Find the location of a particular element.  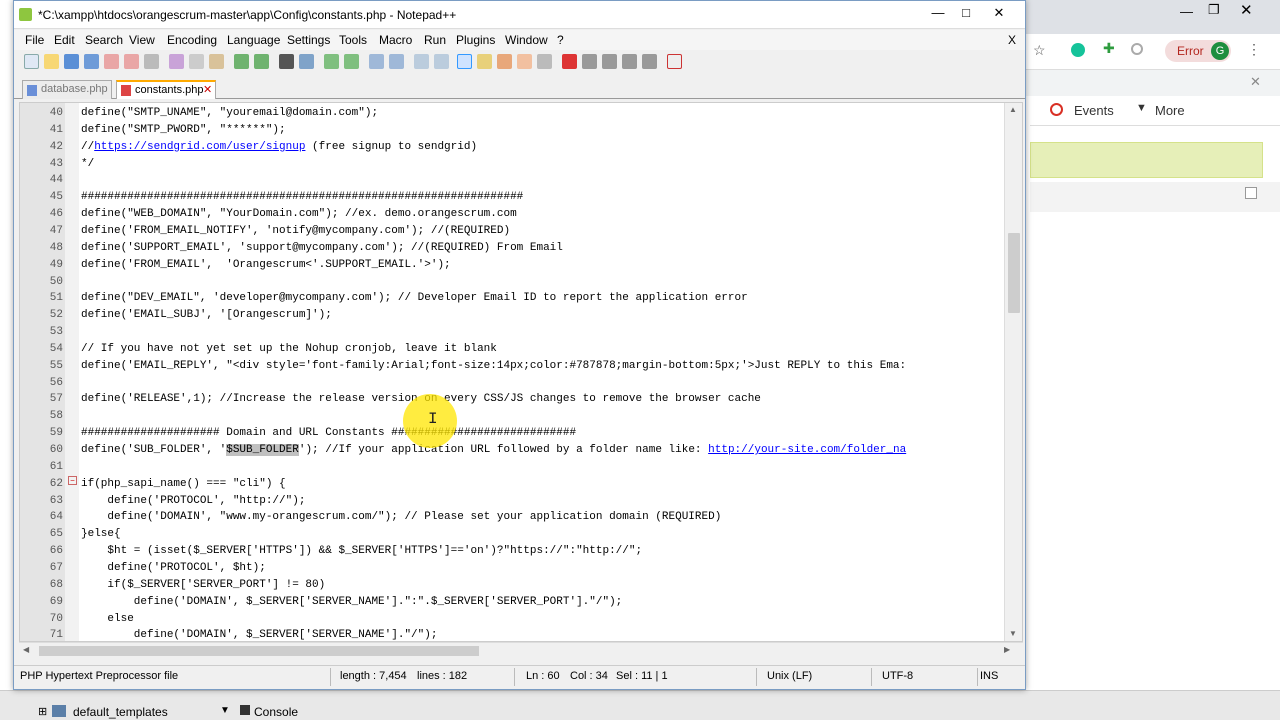

close-button: ✕ is located at coordinates (999, 13).